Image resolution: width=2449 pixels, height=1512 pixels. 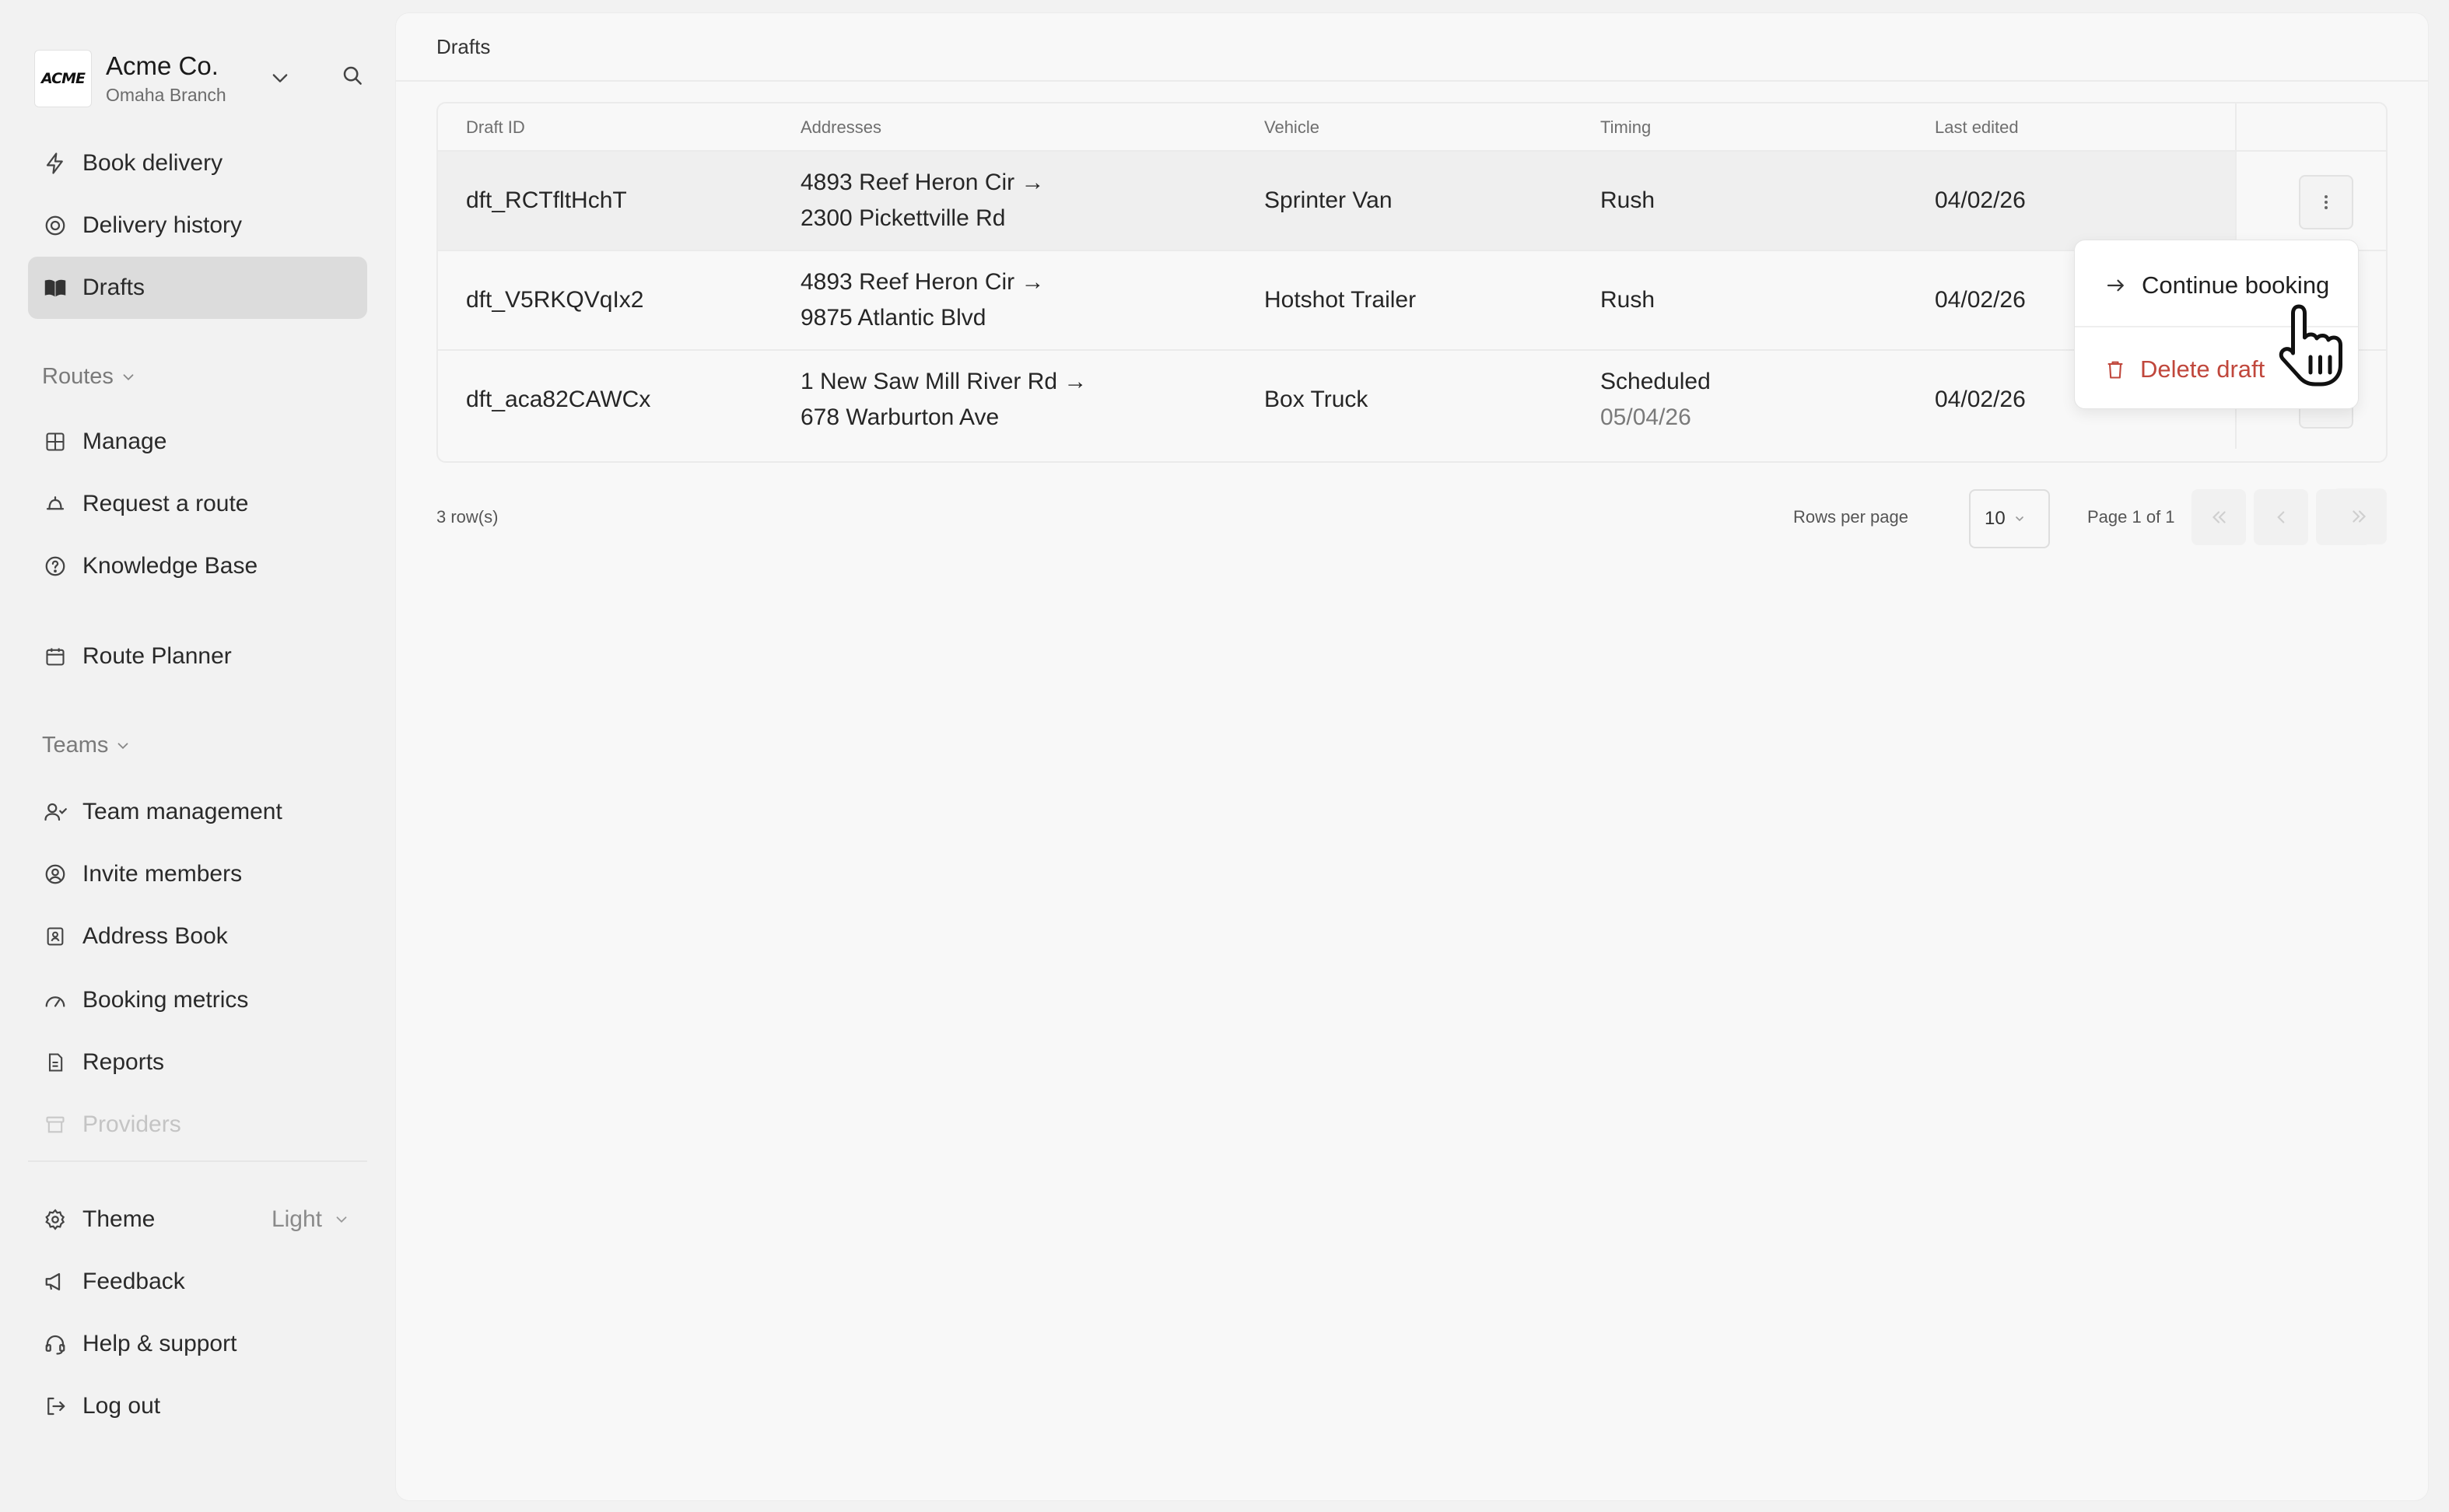 I want to click on file-icon, so click(x=55, y=1062).